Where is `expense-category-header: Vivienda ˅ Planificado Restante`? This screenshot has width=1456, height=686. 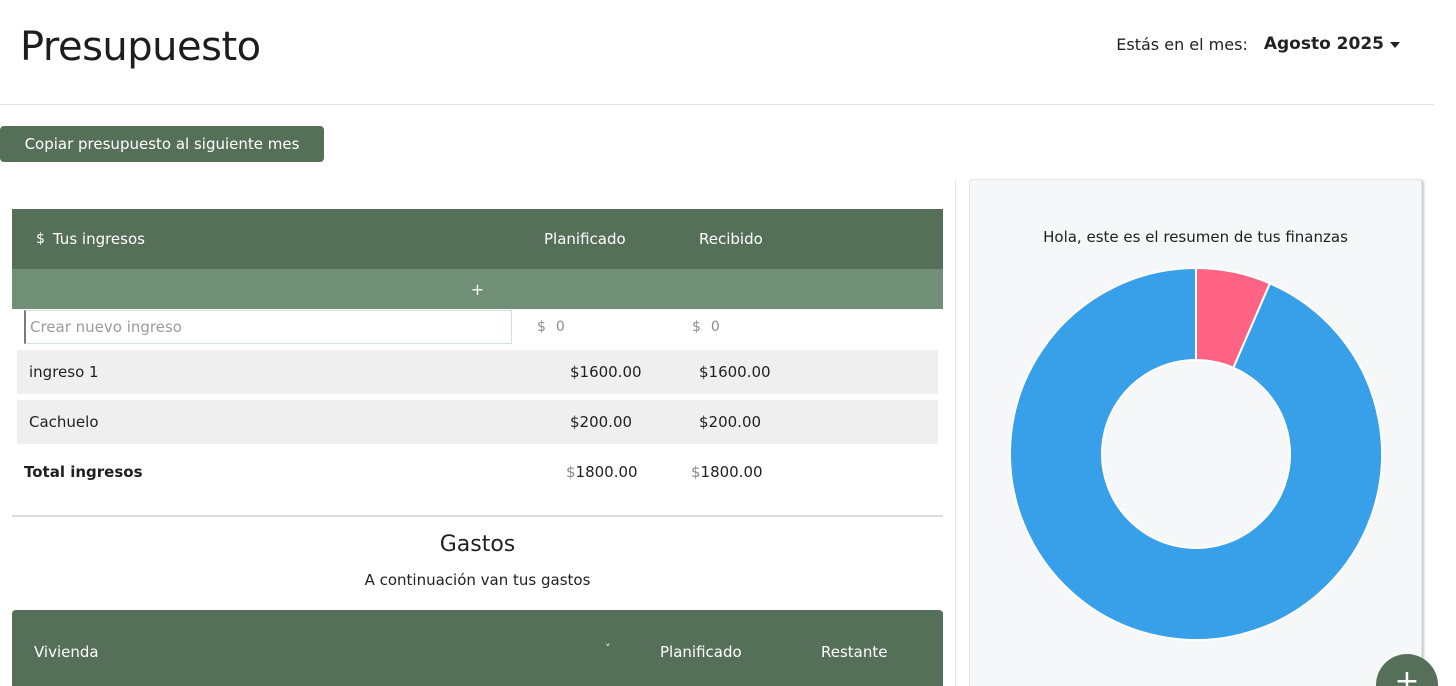
expense-category-header: Vivienda ˅ Planificado Restante is located at coordinates (477, 648).